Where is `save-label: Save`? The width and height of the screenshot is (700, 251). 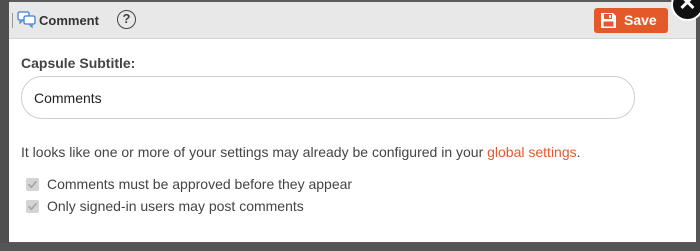 save-label: Save is located at coordinates (640, 20).